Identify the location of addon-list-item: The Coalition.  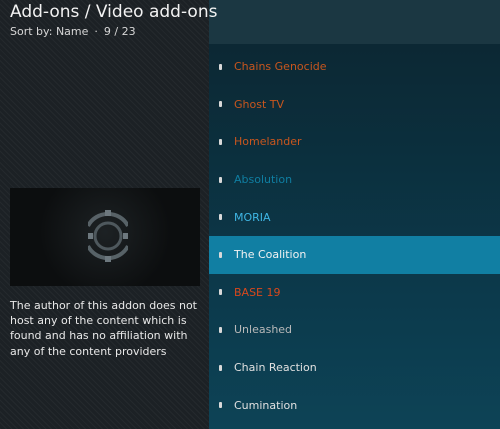
(354, 254).